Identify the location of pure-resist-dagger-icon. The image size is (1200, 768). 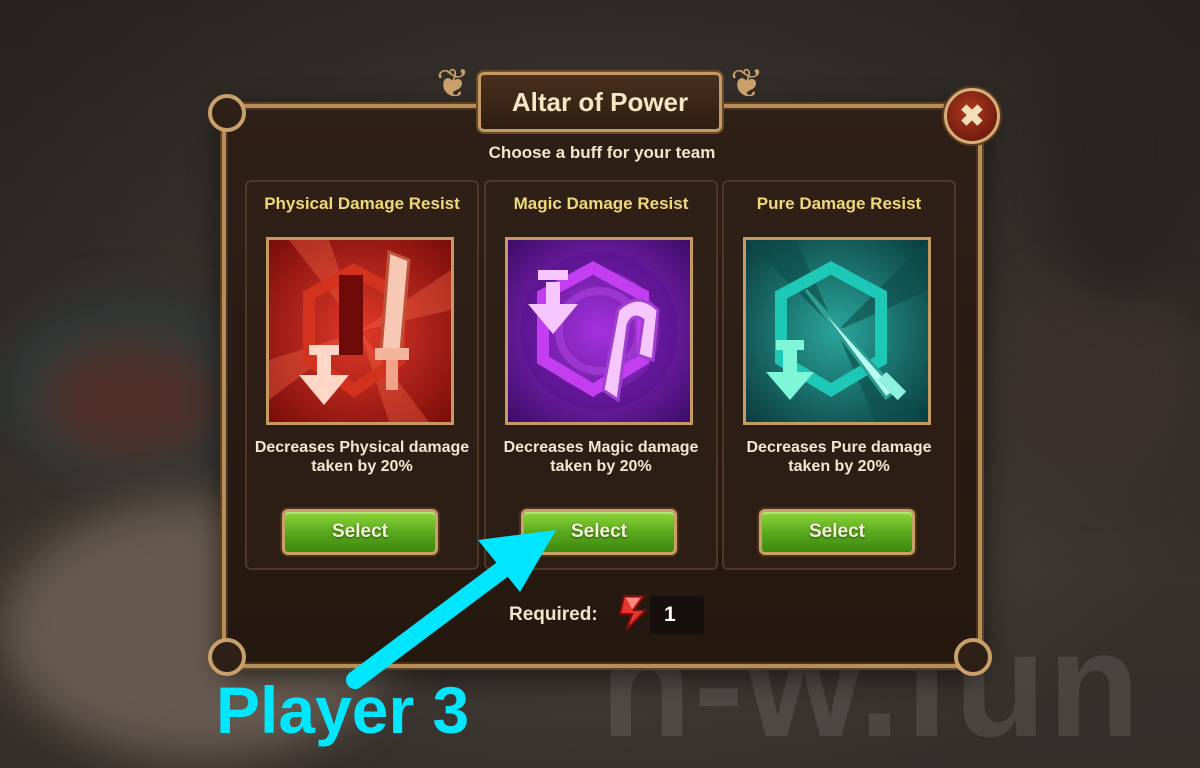
(837, 331).